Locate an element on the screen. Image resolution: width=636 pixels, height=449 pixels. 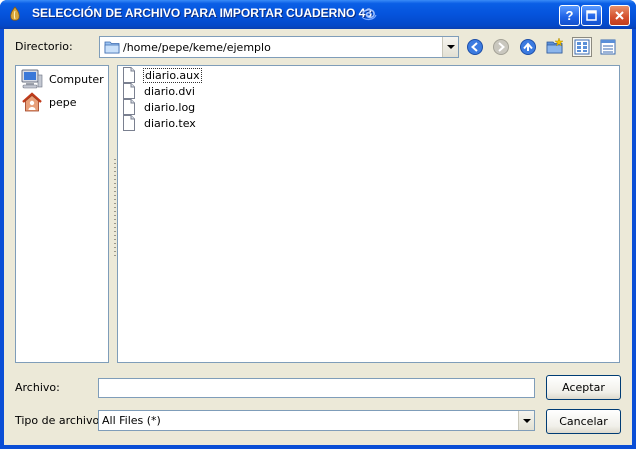
maximize-icon is located at coordinates (591, 15).